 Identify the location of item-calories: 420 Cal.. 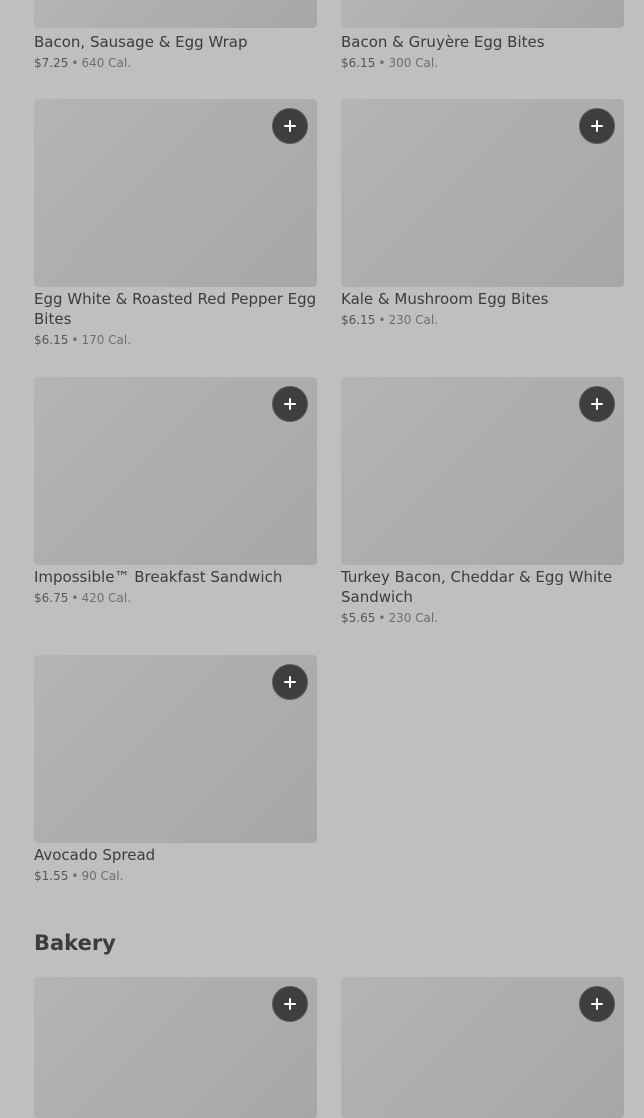
(106, 598).